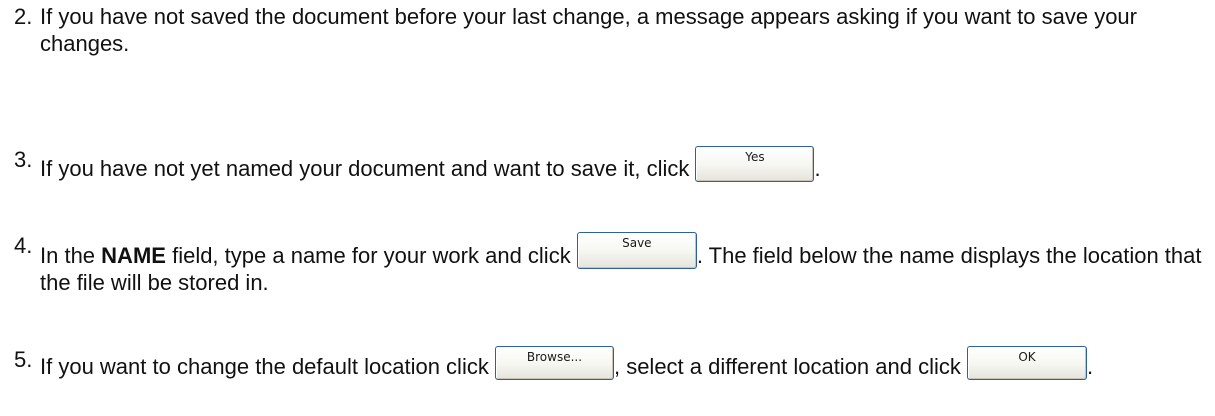  What do you see at coordinates (637, 243) in the screenshot?
I see `save-button-label: Save` at bounding box center [637, 243].